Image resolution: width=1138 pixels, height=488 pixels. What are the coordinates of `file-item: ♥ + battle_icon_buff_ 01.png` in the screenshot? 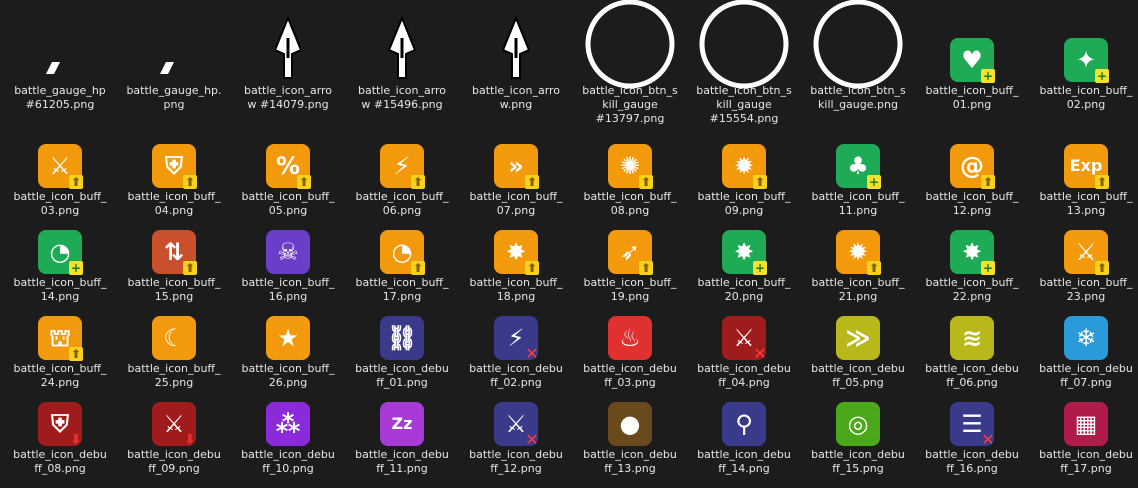 It's located at (972, 56).